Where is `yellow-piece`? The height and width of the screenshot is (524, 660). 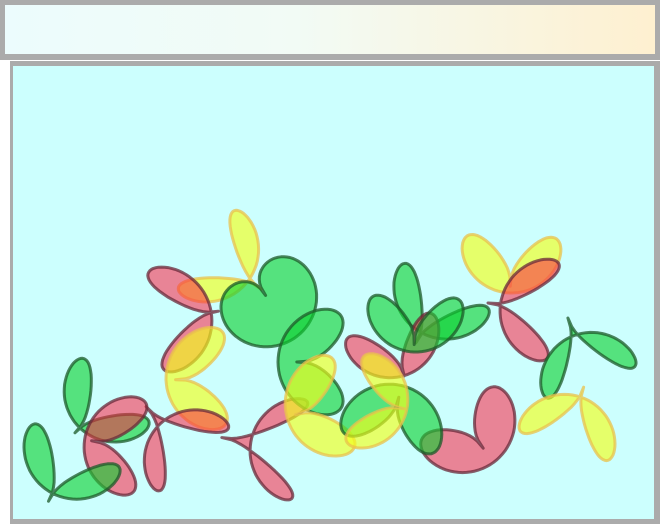
yellow-piece is located at coordinates (567, 424).